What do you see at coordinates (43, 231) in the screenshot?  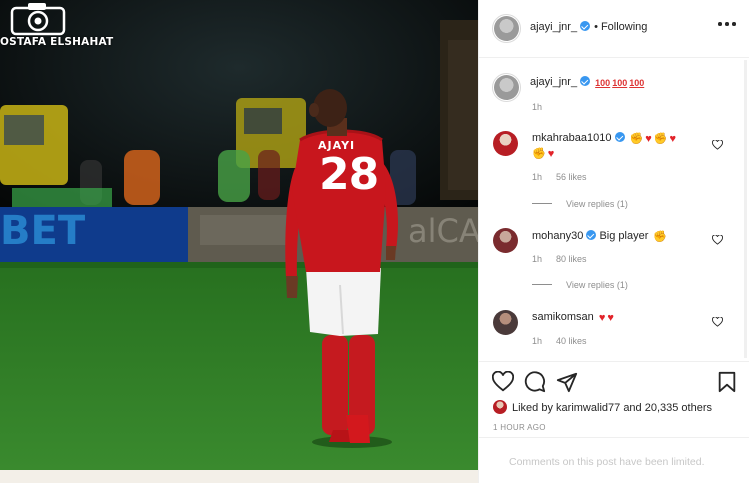 I see `ad-board-left-text: BET` at bounding box center [43, 231].